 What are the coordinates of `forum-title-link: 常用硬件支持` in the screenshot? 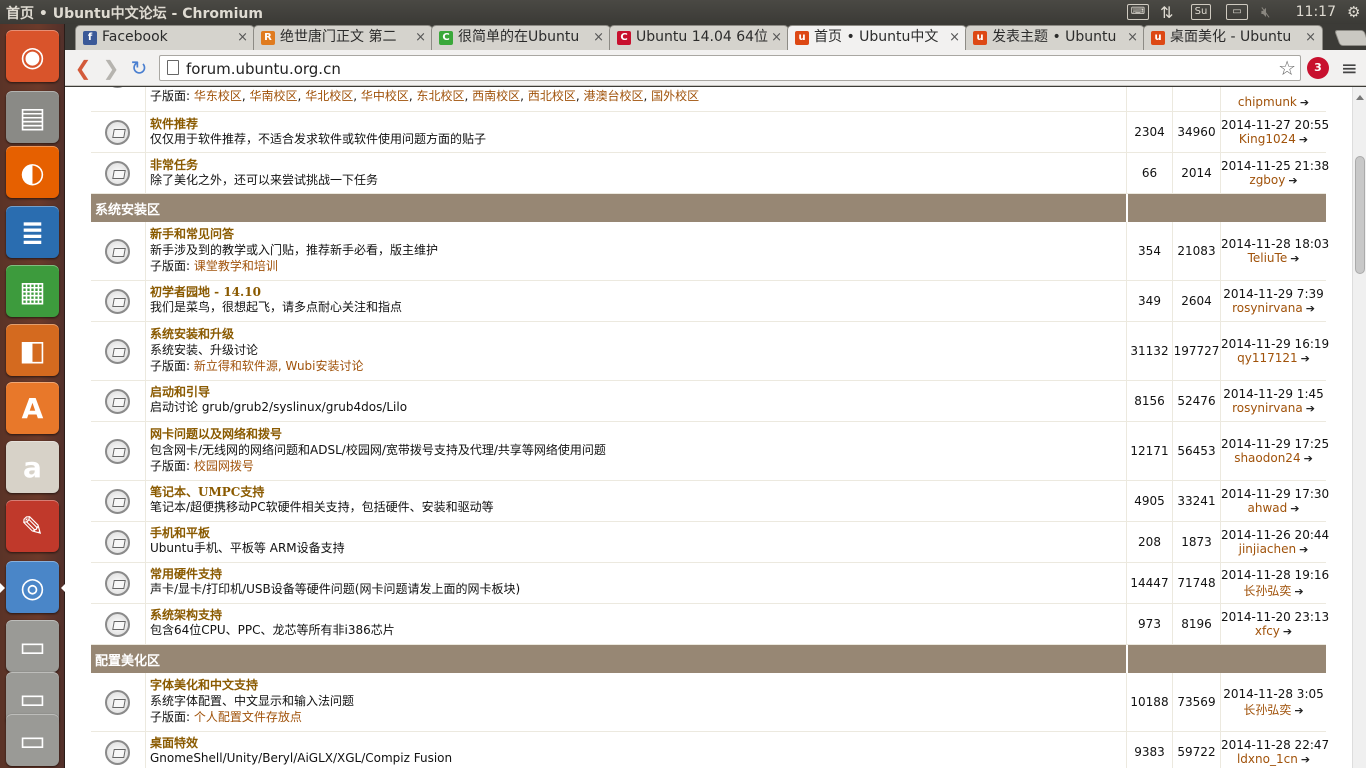 It's located at (637, 574).